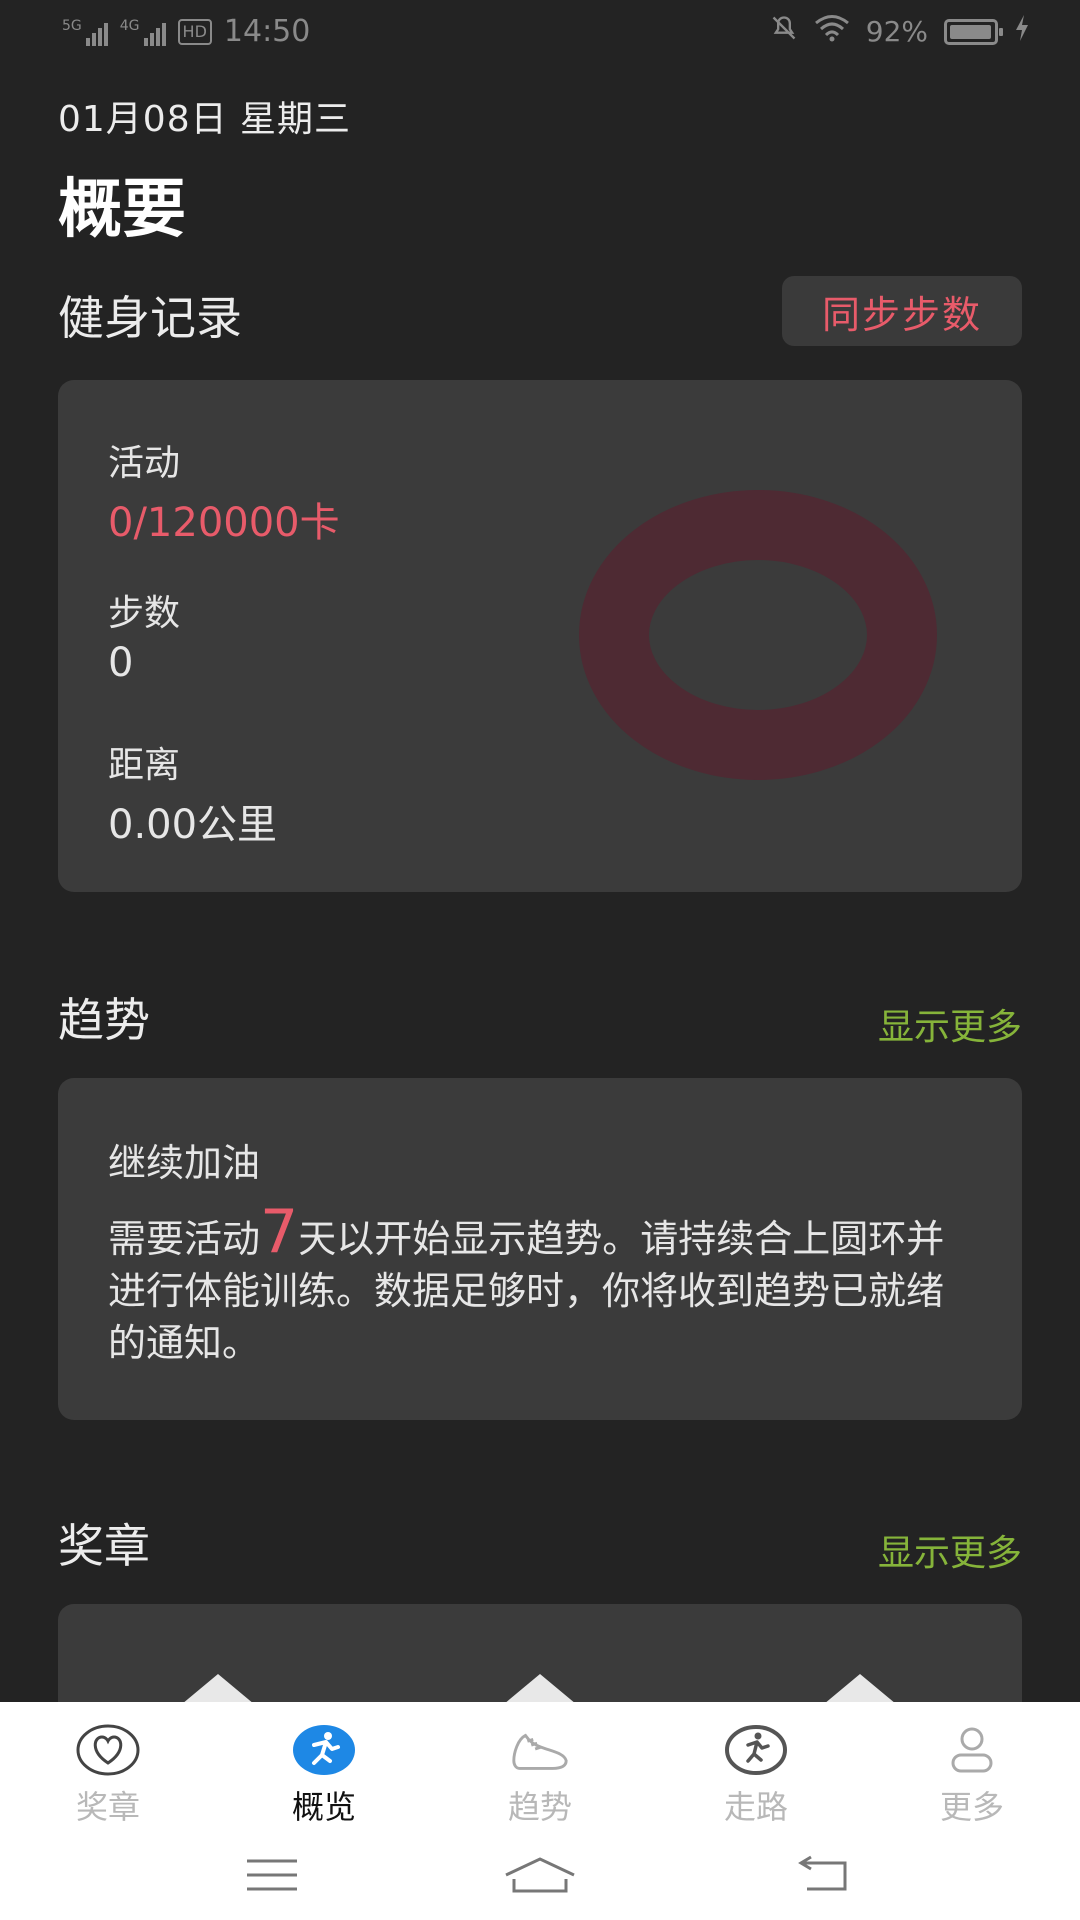  I want to click on walker-icon, so click(756, 1750).